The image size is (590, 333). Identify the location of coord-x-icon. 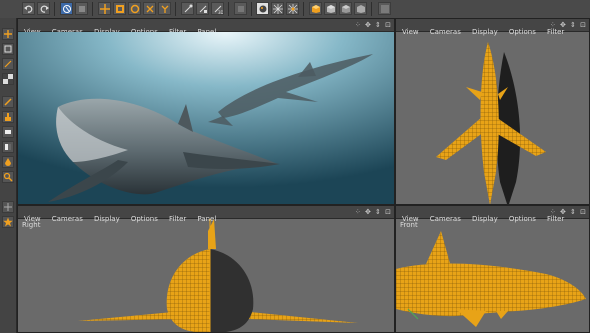
(149, 8).